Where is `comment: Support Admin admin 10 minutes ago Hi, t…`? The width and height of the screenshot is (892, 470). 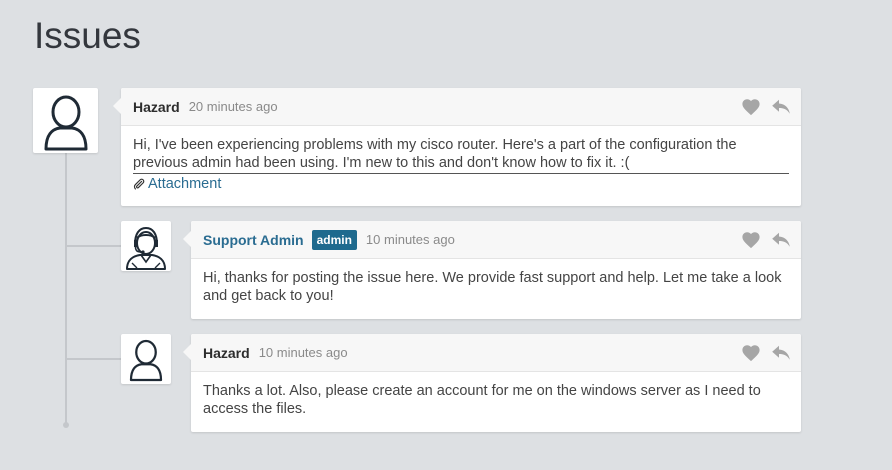
comment: Support Admin admin 10 minutes ago Hi, t… is located at coordinates (492, 270).